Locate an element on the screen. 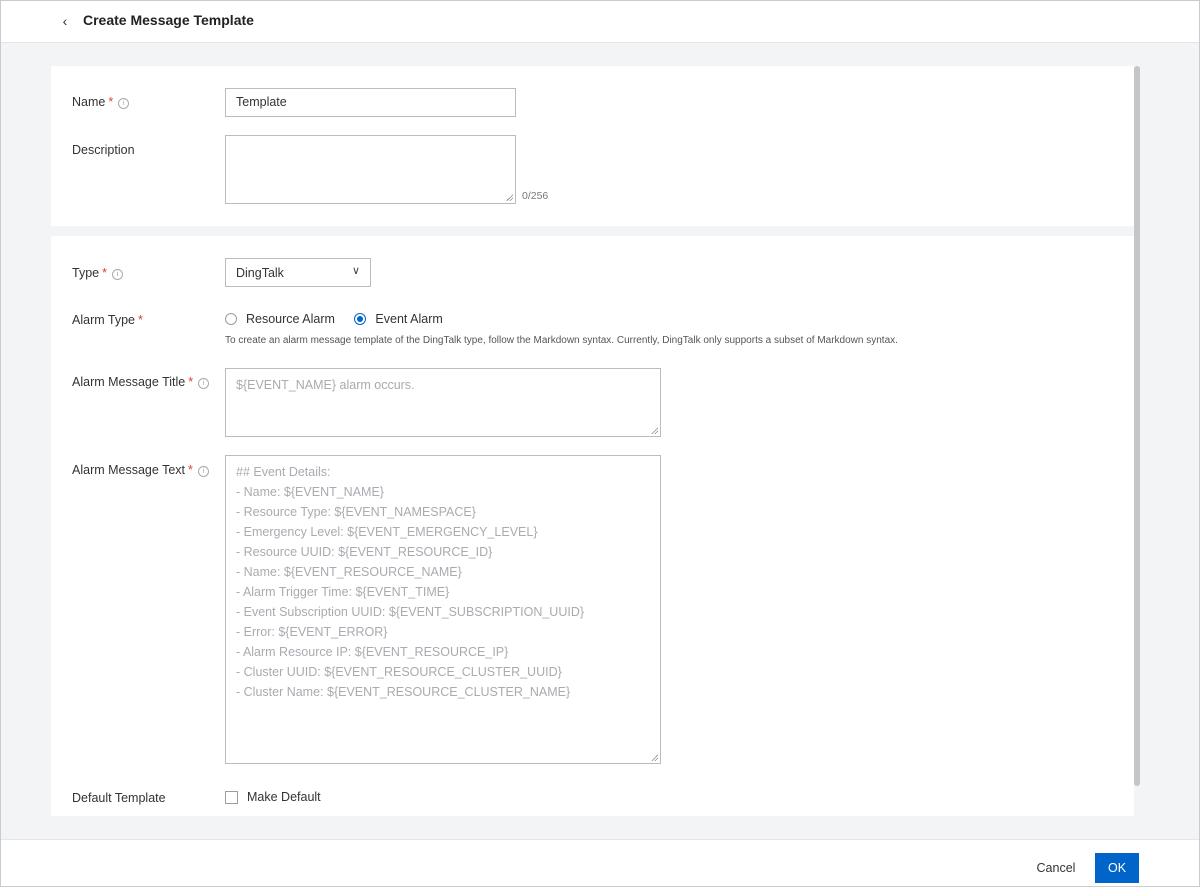 The image size is (1200, 887). default-template-label: Default Template is located at coordinates (119, 798).